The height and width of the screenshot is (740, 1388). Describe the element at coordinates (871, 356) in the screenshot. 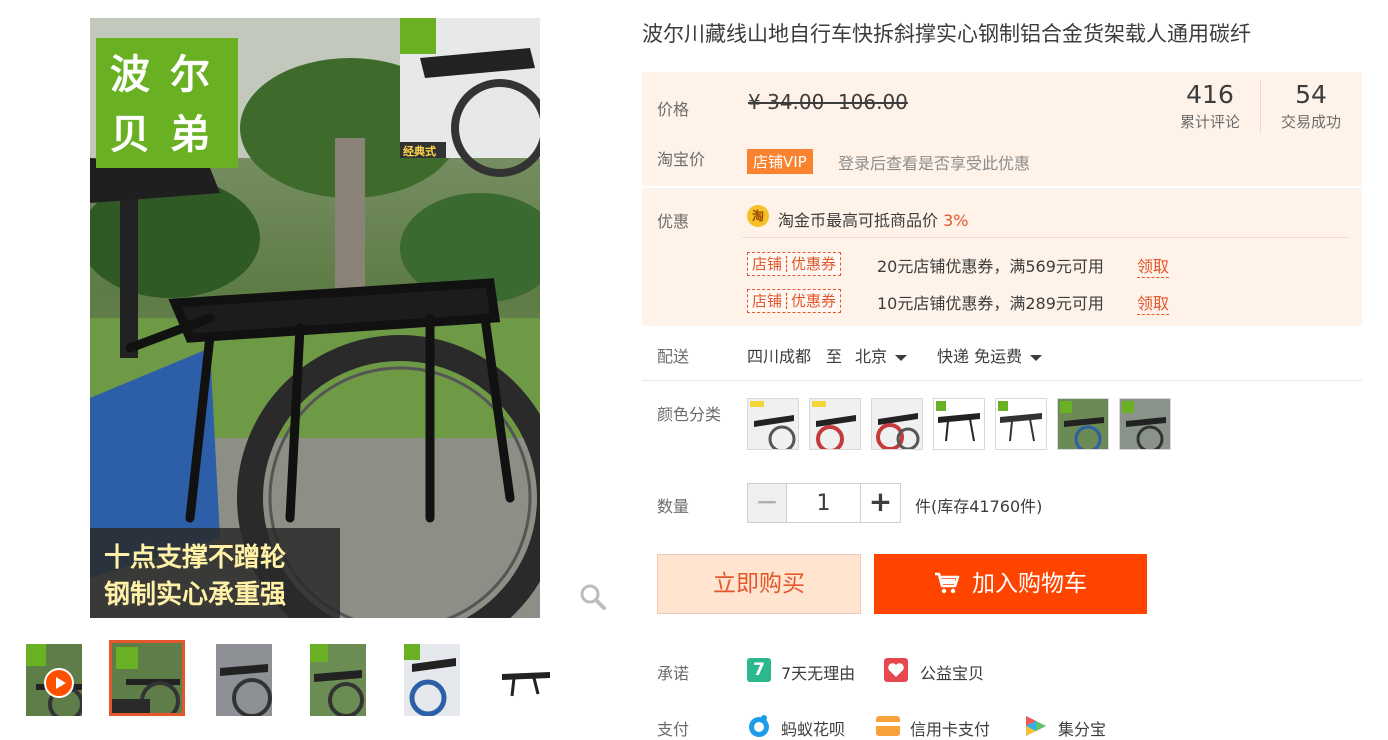

I see `ship-destination: 北京` at that location.